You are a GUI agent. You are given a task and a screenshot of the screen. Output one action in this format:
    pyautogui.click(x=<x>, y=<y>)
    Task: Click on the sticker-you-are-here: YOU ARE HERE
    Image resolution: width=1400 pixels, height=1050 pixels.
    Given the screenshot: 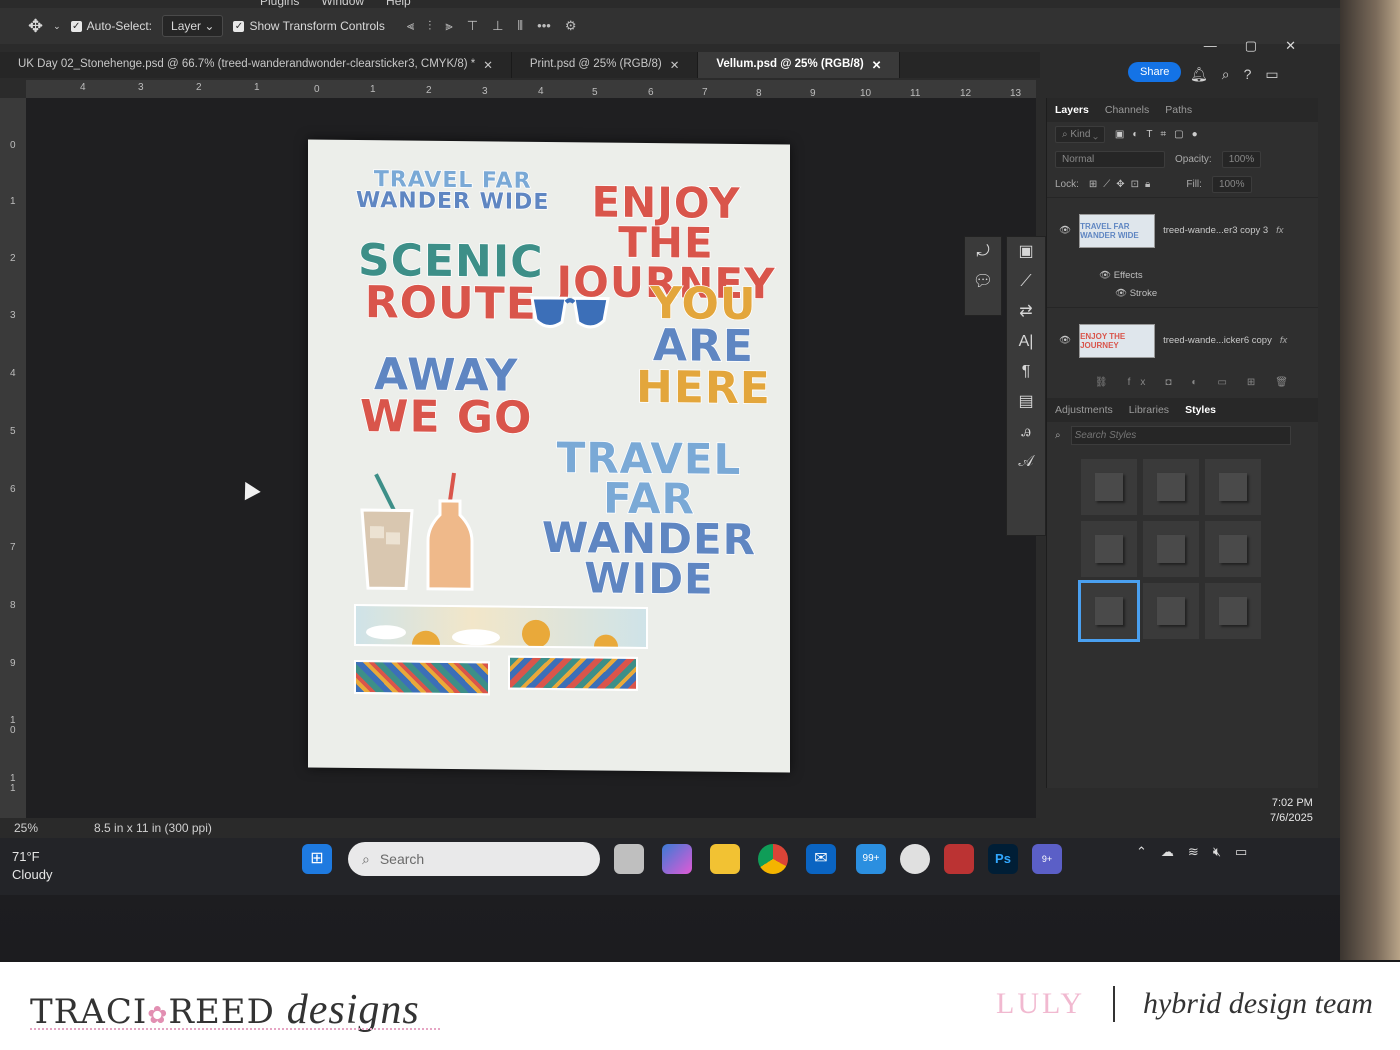 What is the action you would take?
    pyautogui.click(x=703, y=345)
    